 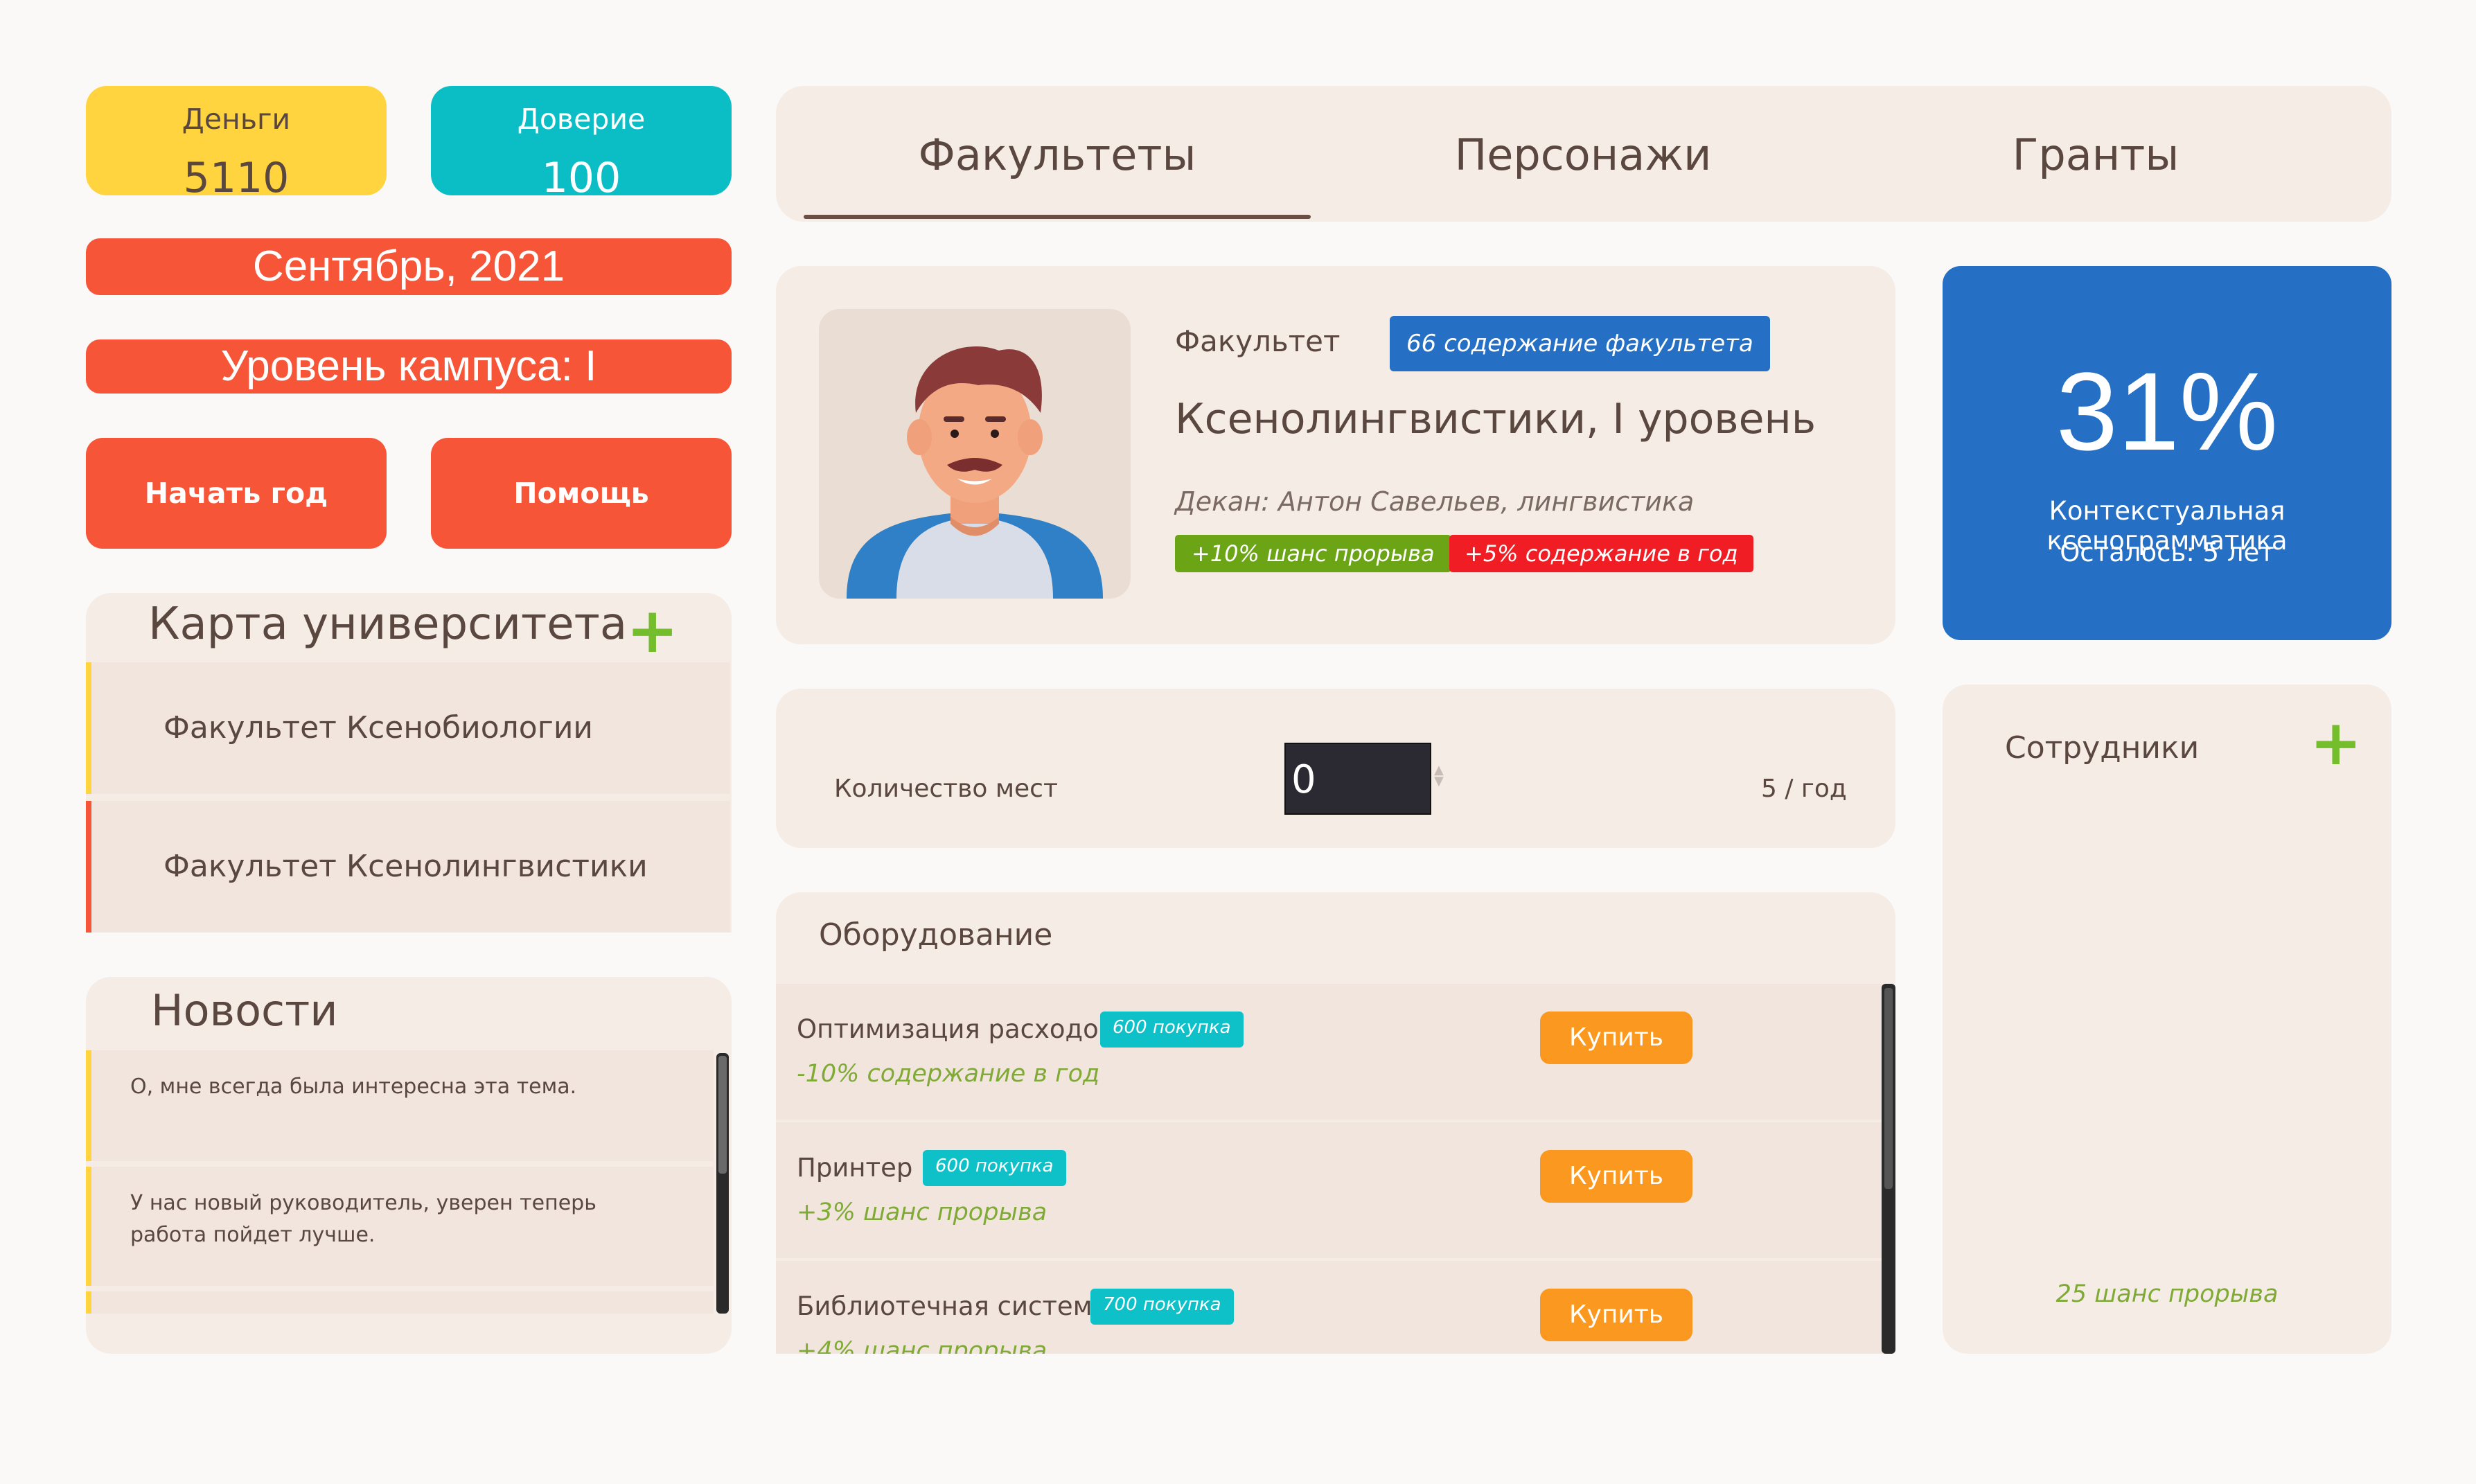 I want to click on date-banner: Сентябрь, 2021, so click(x=409, y=266).